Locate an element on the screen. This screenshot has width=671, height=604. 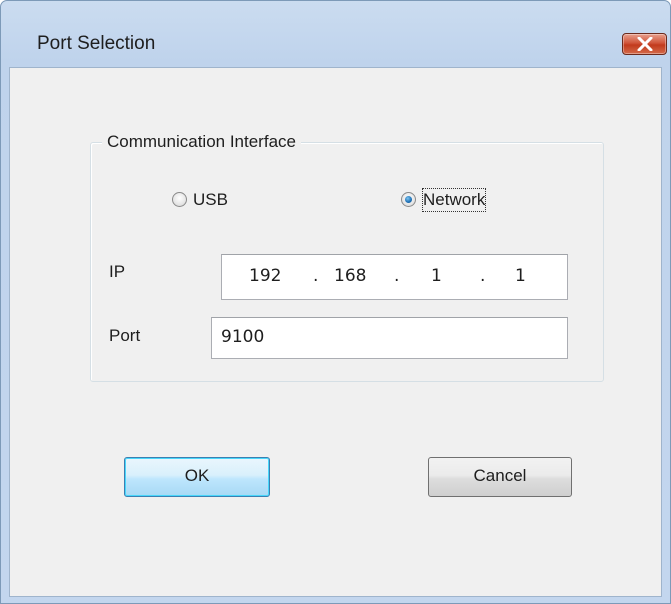
network-radio is located at coordinates (408, 199).